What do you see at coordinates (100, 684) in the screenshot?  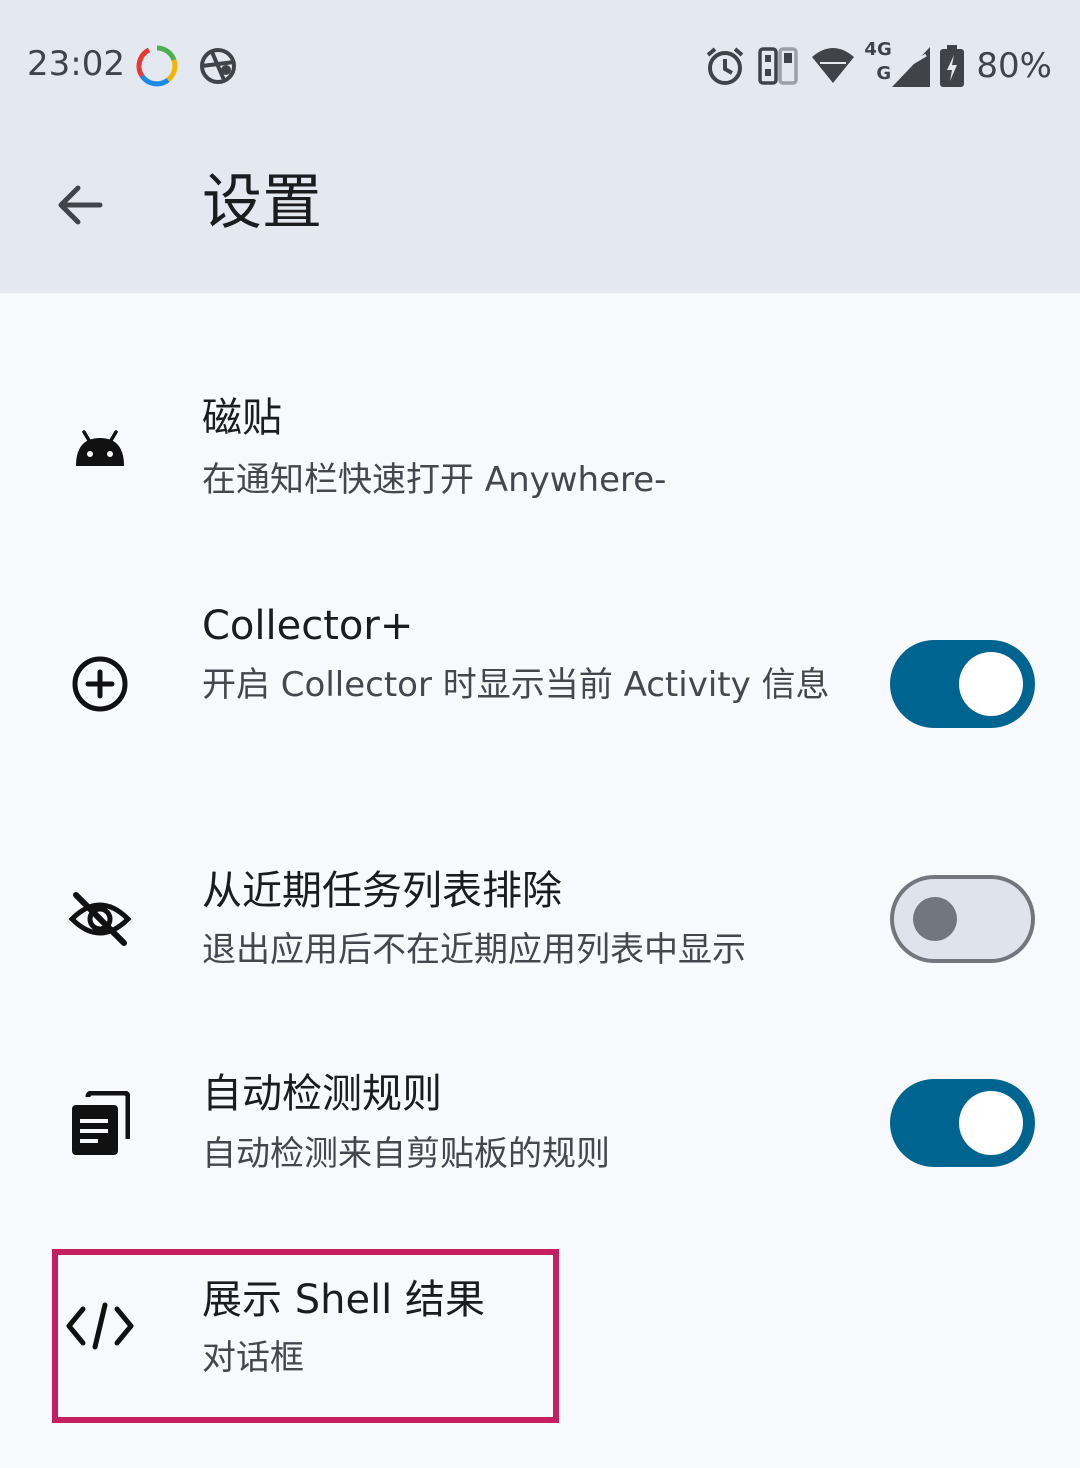 I see `add-circle-icon` at bounding box center [100, 684].